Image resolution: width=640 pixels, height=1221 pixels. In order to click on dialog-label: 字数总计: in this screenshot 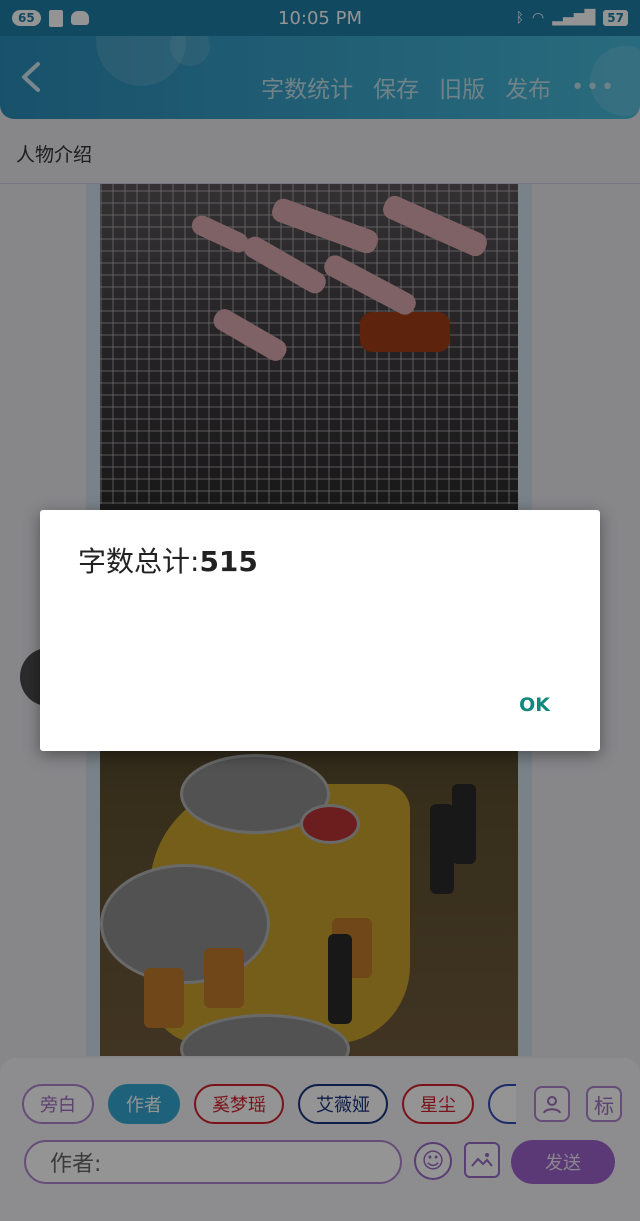, I will do `click(139, 561)`.